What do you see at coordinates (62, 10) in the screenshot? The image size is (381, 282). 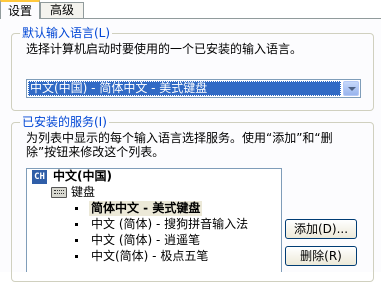 I see `tab-advanced: 高级` at bounding box center [62, 10].